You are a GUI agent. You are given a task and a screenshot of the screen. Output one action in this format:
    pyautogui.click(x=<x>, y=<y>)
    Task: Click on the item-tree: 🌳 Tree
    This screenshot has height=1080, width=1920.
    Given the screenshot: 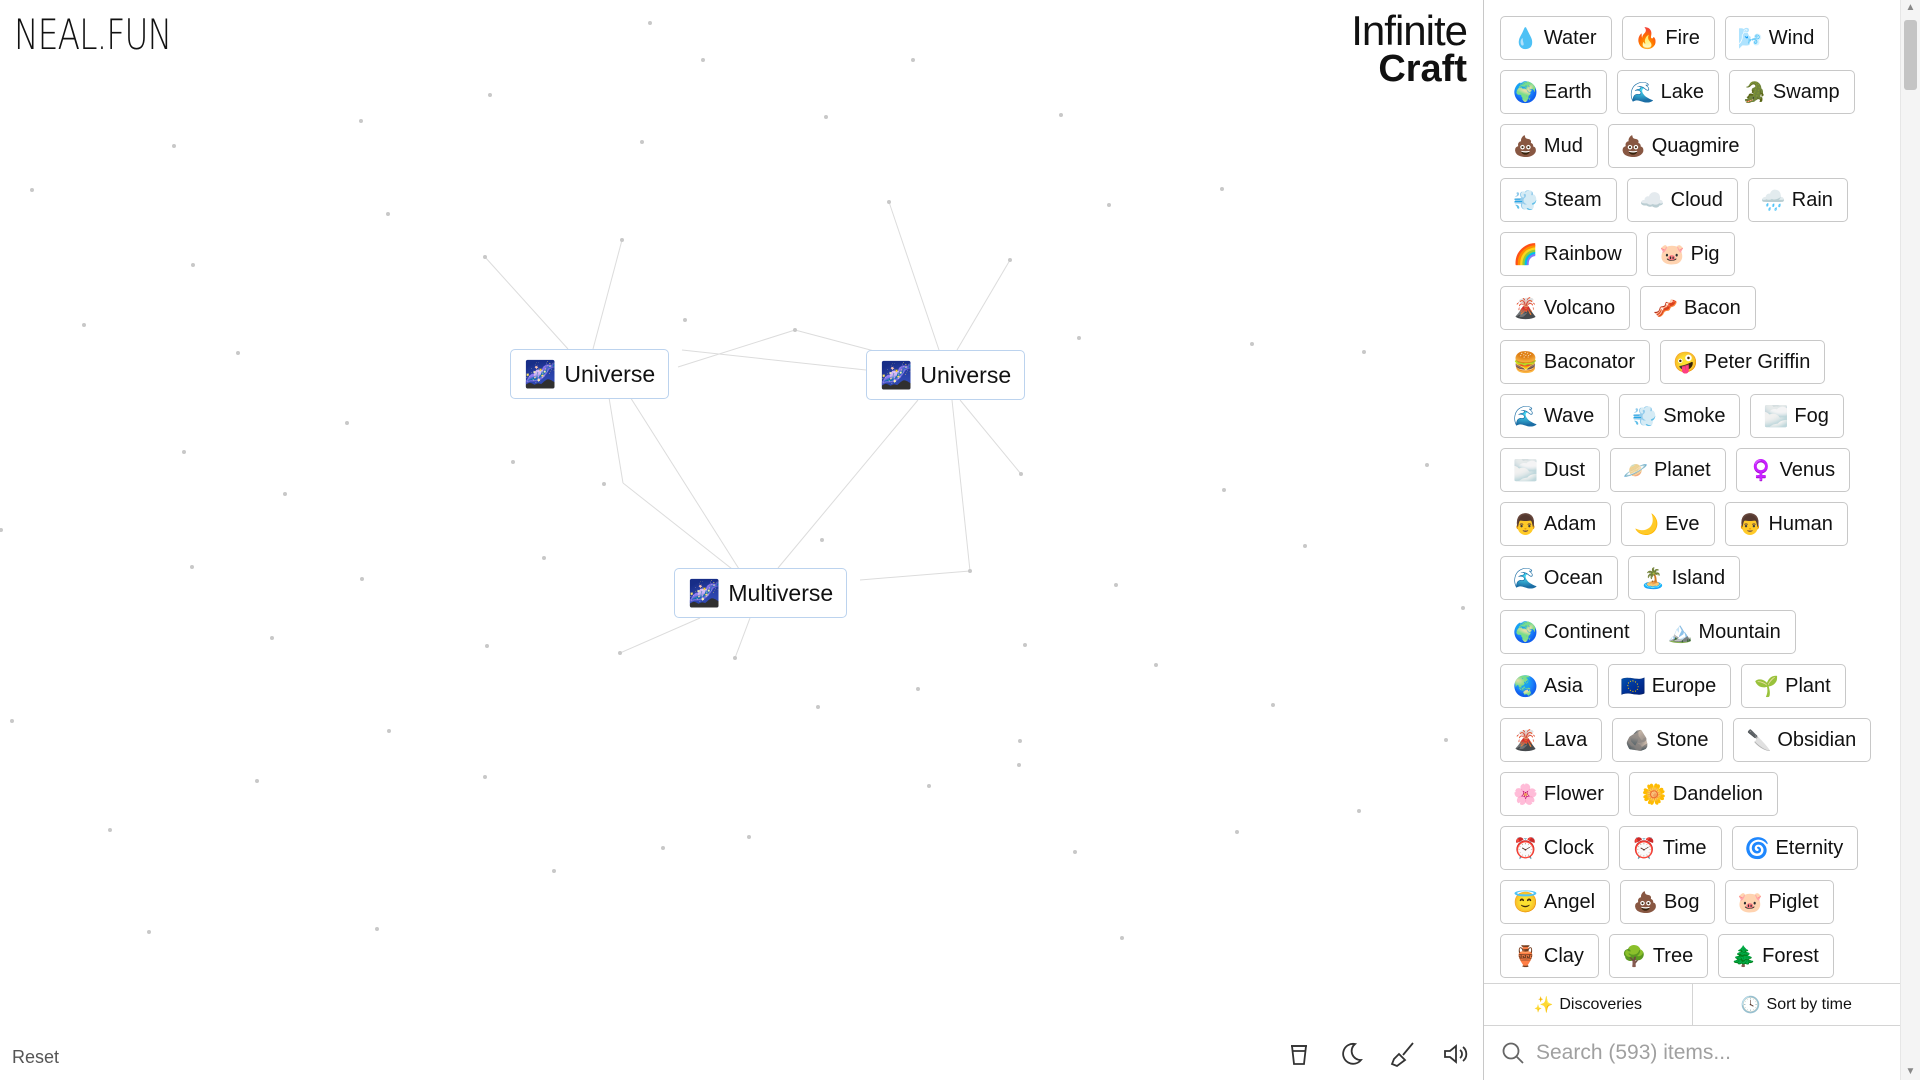 What is the action you would take?
    pyautogui.click(x=1658, y=956)
    